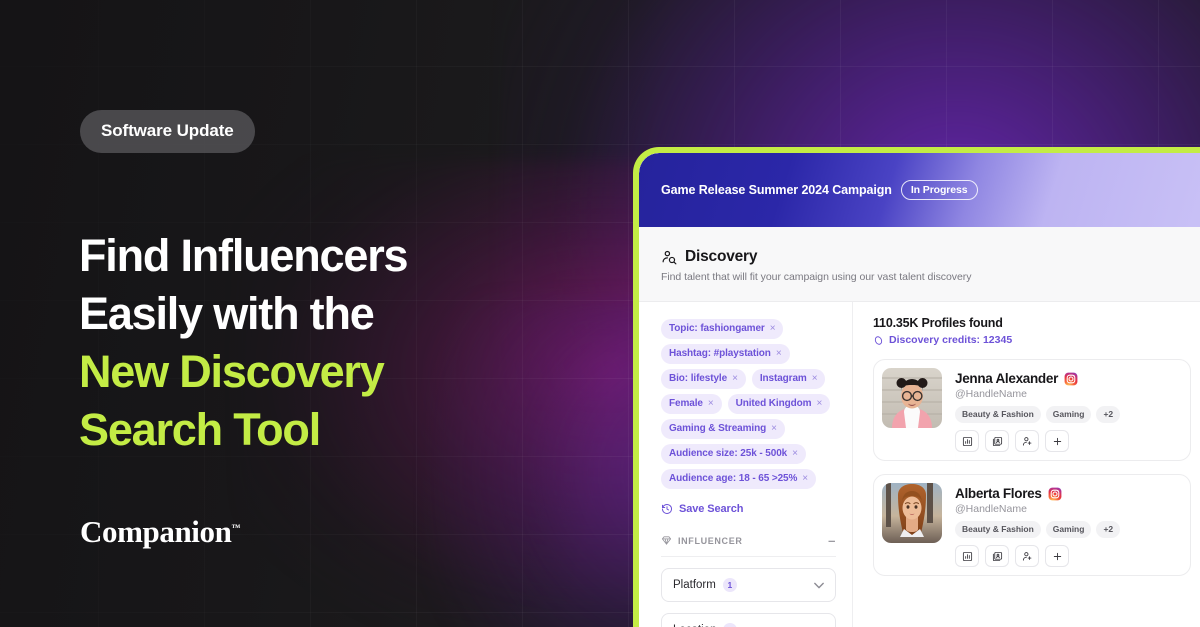  I want to click on headline-accent-2: Search Tool, so click(200, 429).